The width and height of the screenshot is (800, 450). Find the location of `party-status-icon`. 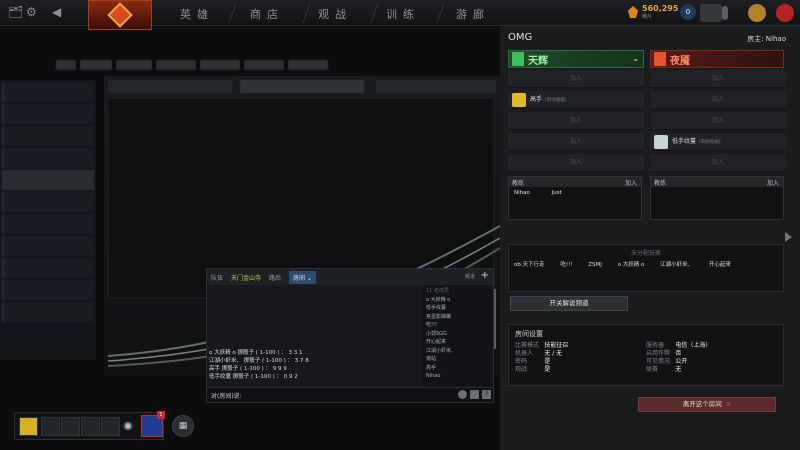

party-status-icon is located at coordinates (128, 426).